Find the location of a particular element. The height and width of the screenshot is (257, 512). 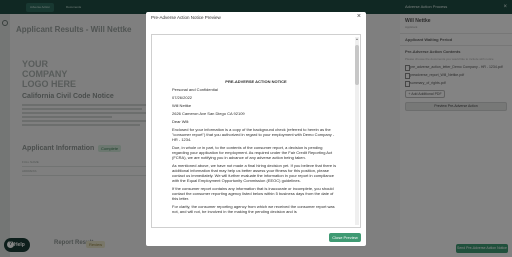

document-heading: PRE-ADVERSE ACTION NOTICE is located at coordinates (256, 81).